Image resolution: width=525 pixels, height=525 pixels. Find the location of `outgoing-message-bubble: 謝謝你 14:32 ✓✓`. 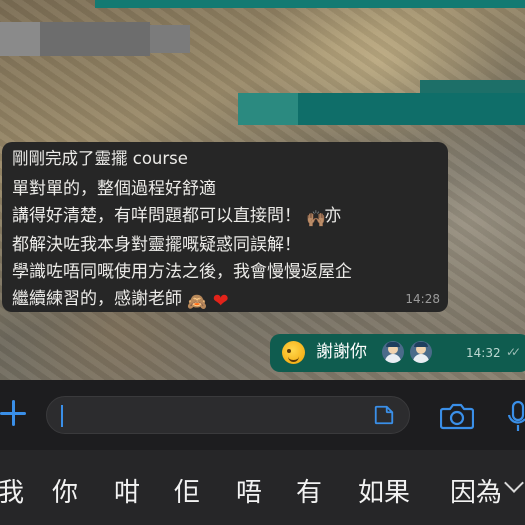

outgoing-message-bubble: 謝謝你 14:32 ✓✓ is located at coordinates (397, 353).